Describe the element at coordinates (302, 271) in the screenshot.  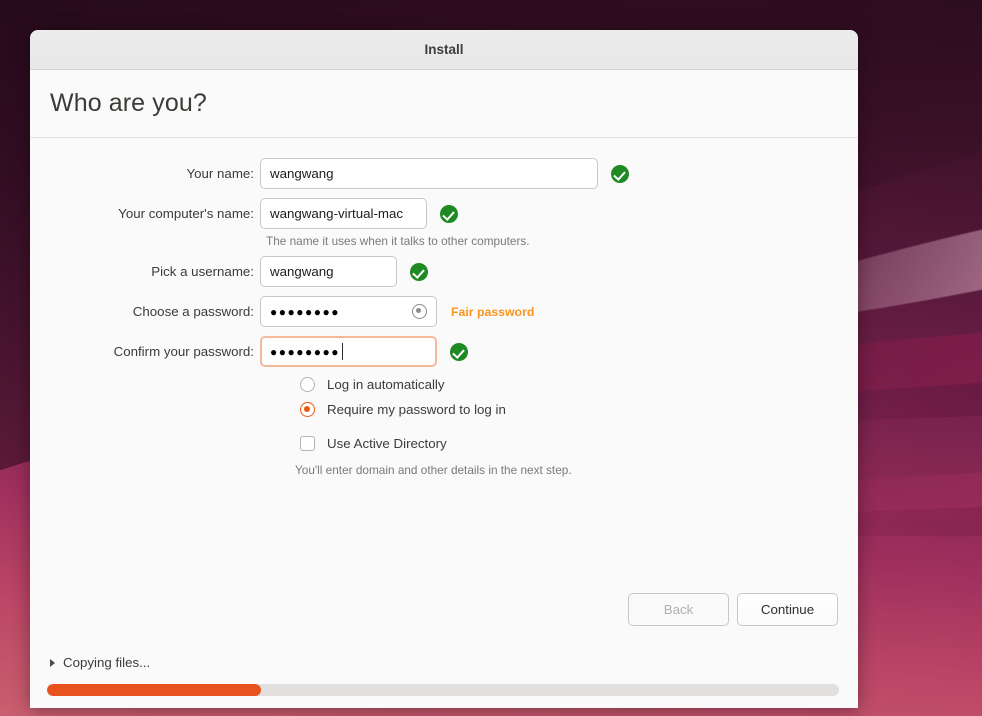
I see `username-input-value: wangwang` at that location.